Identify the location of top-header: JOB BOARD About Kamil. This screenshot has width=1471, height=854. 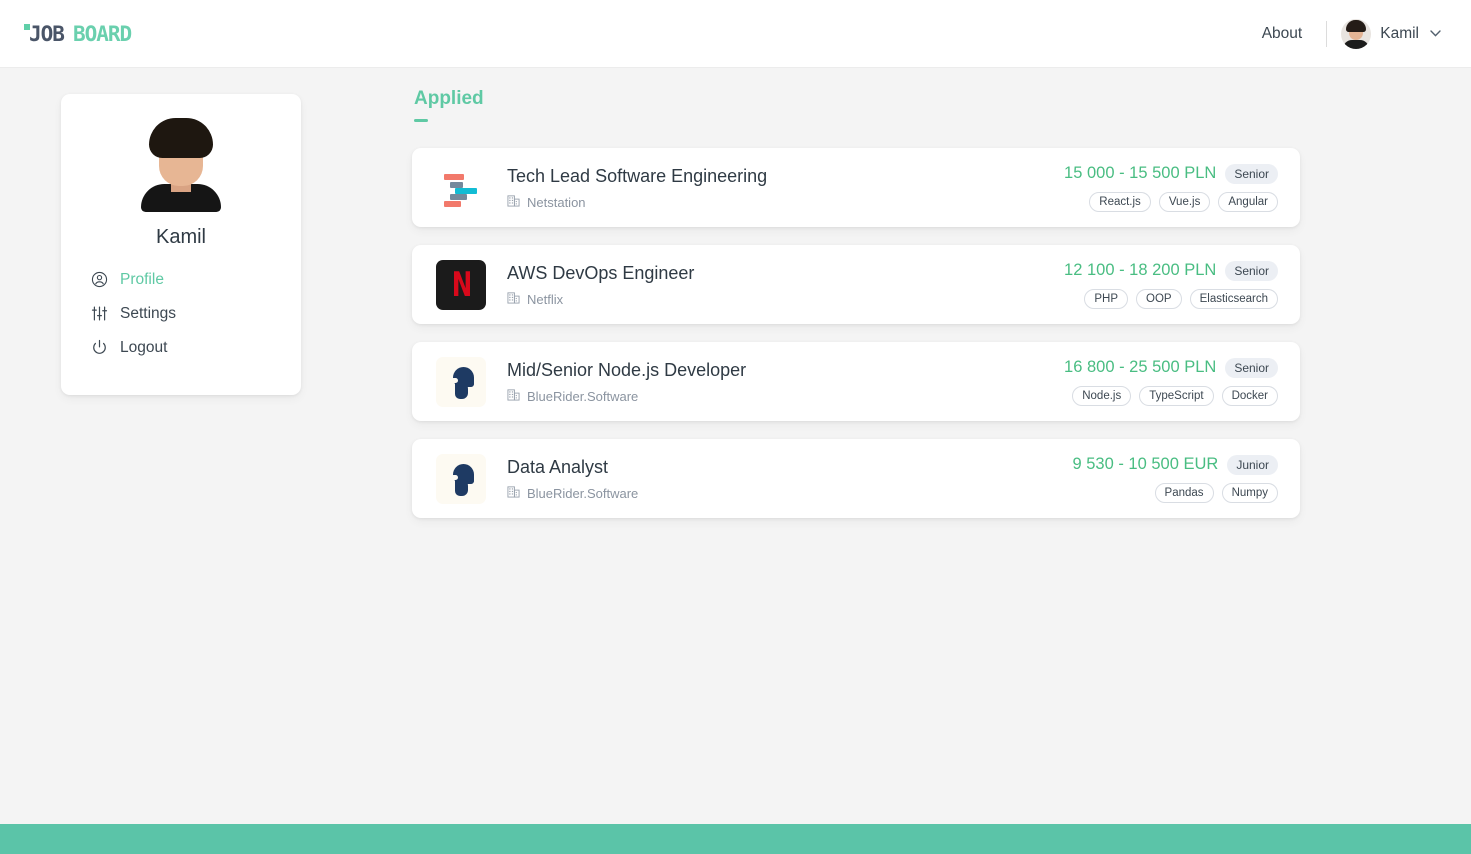
(735, 34).